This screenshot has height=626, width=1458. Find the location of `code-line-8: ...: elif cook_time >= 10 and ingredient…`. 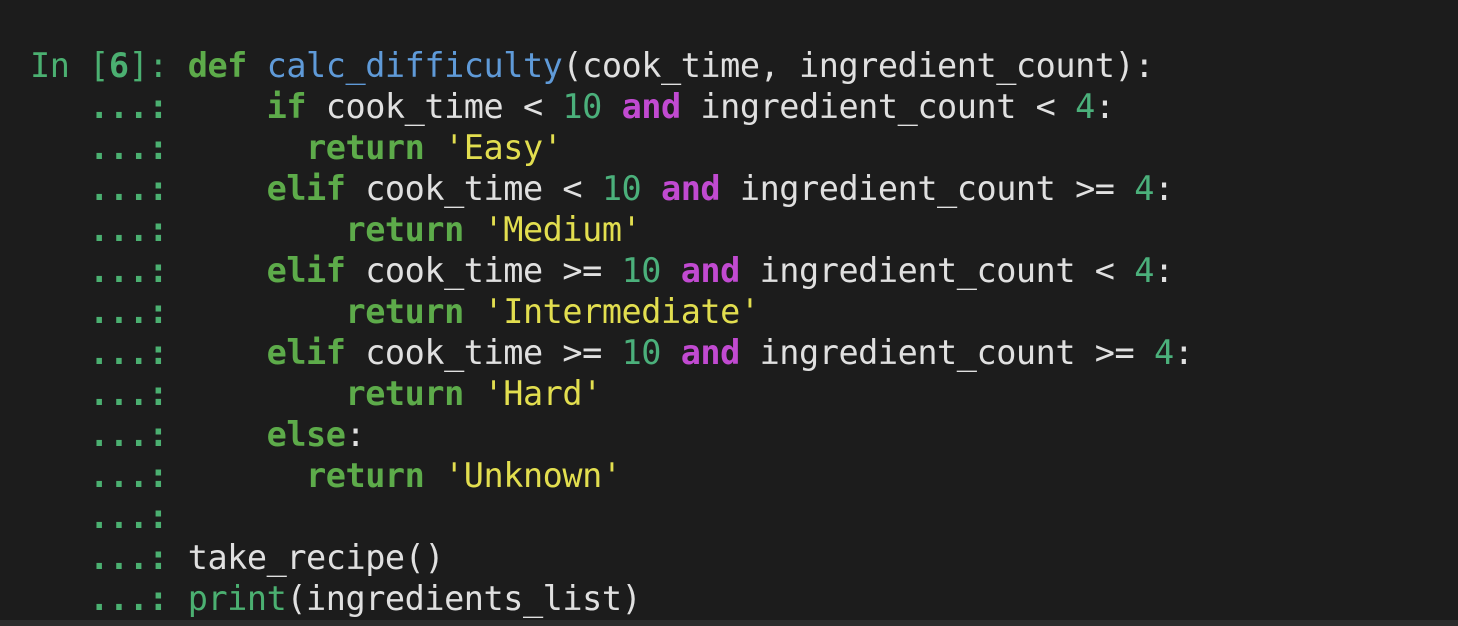

code-line-8: ...: elif cook_time >= 10 and ingredient… is located at coordinates (612, 352).